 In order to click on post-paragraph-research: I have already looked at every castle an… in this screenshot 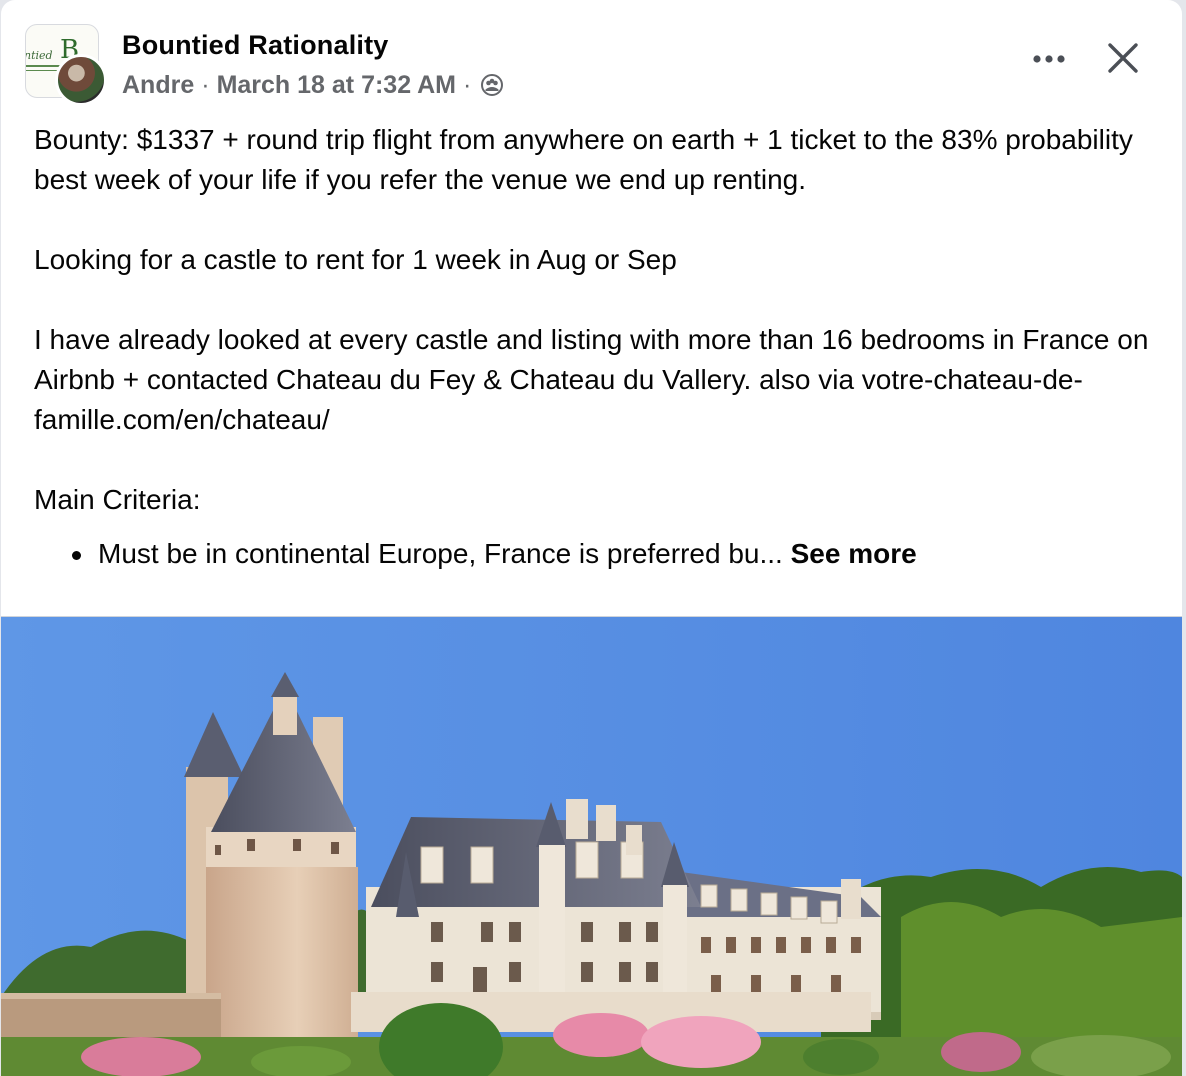, I will do `click(591, 379)`.